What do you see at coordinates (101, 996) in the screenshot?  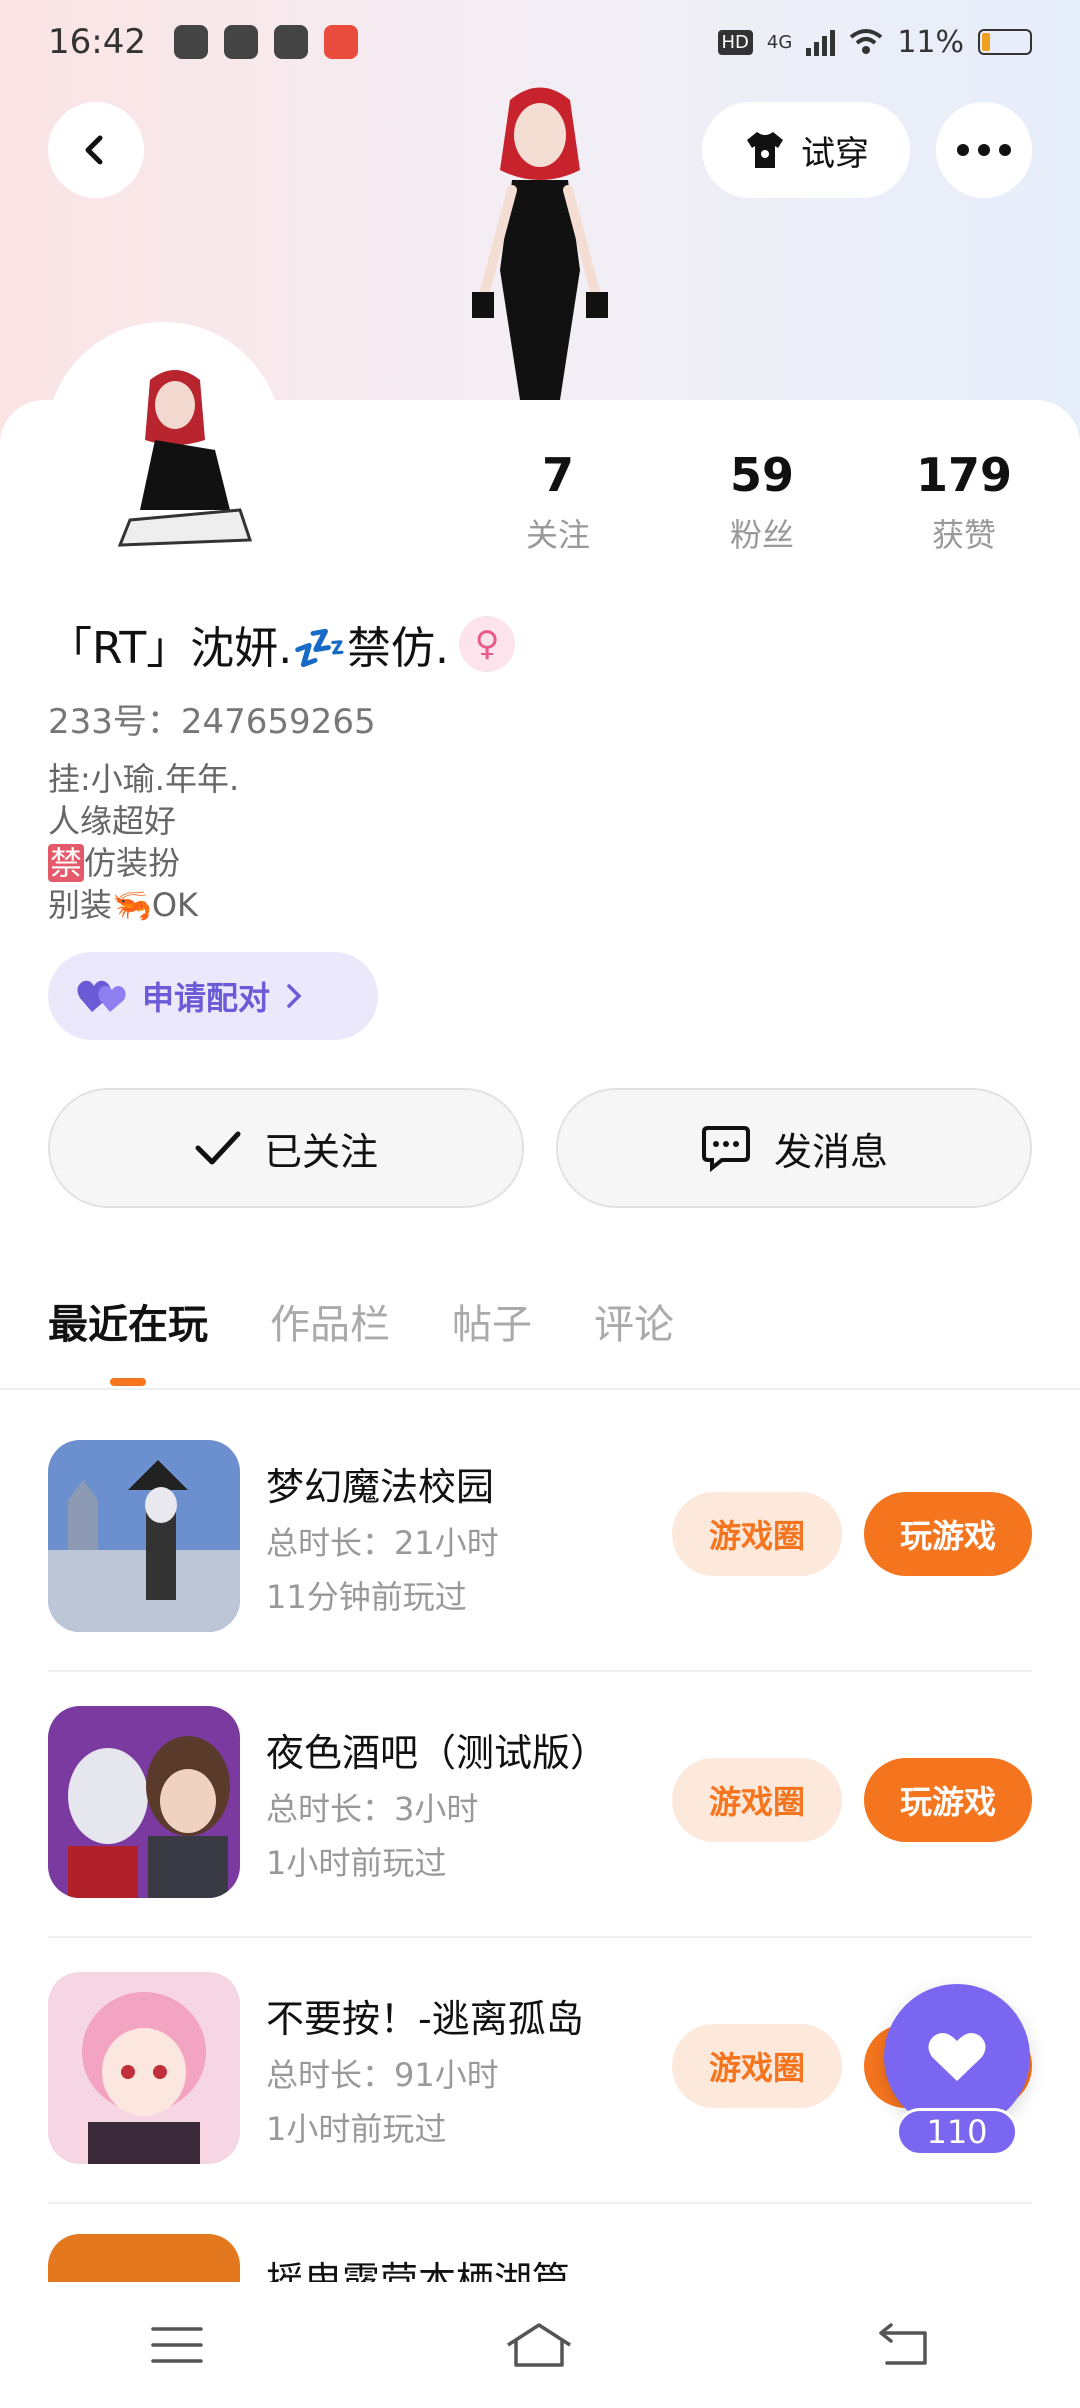 I see `double-heart-icon` at bounding box center [101, 996].